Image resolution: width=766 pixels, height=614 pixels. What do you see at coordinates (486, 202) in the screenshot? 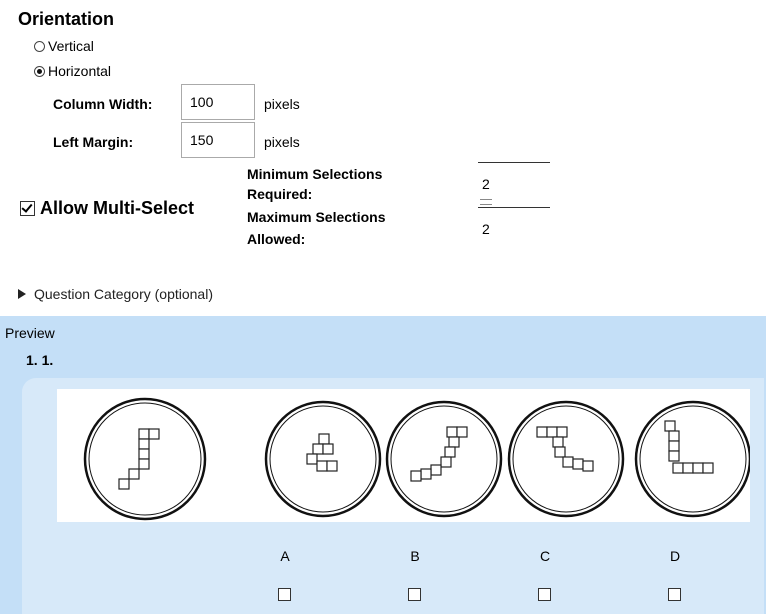
I see `spinner-icon` at bounding box center [486, 202].